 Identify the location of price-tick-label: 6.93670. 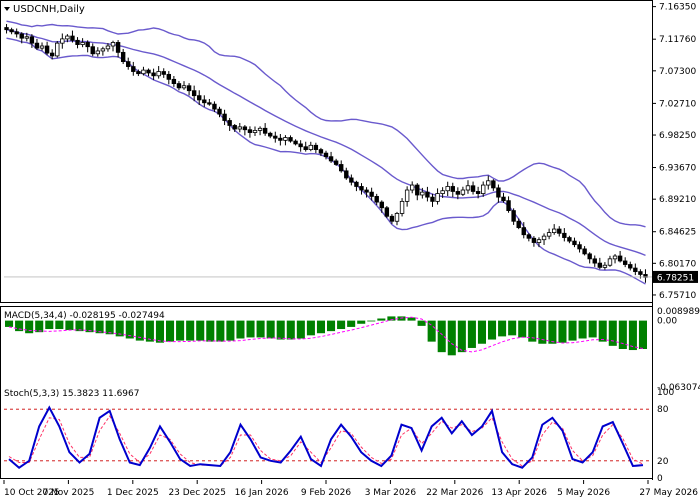
(677, 169).